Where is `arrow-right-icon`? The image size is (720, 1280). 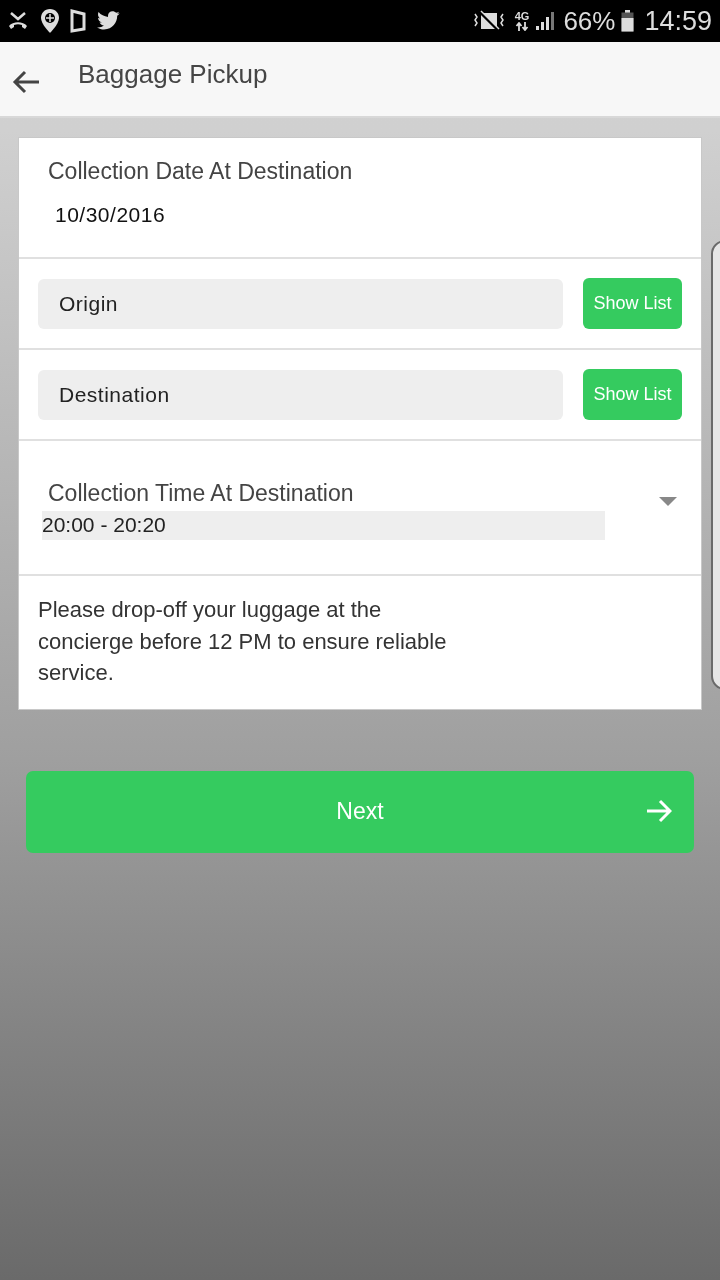 arrow-right-icon is located at coordinates (659, 810).